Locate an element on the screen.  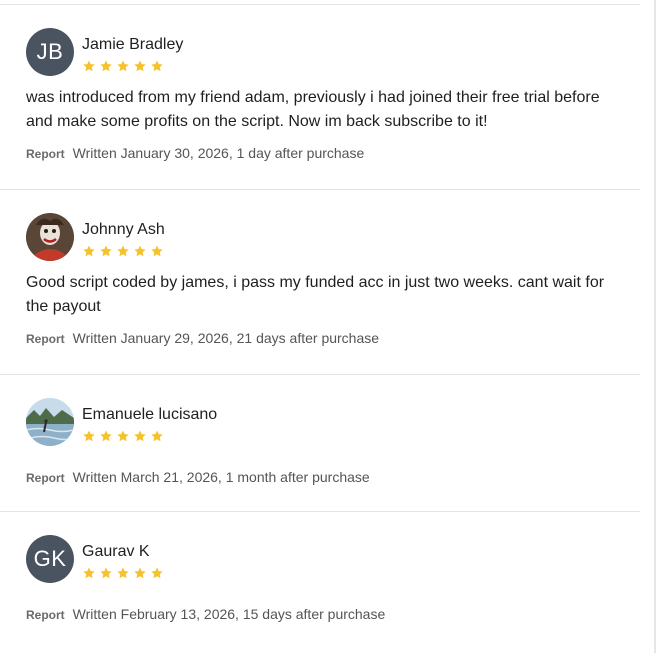
reviewer-name: Johnny Ash is located at coordinates (123, 229).